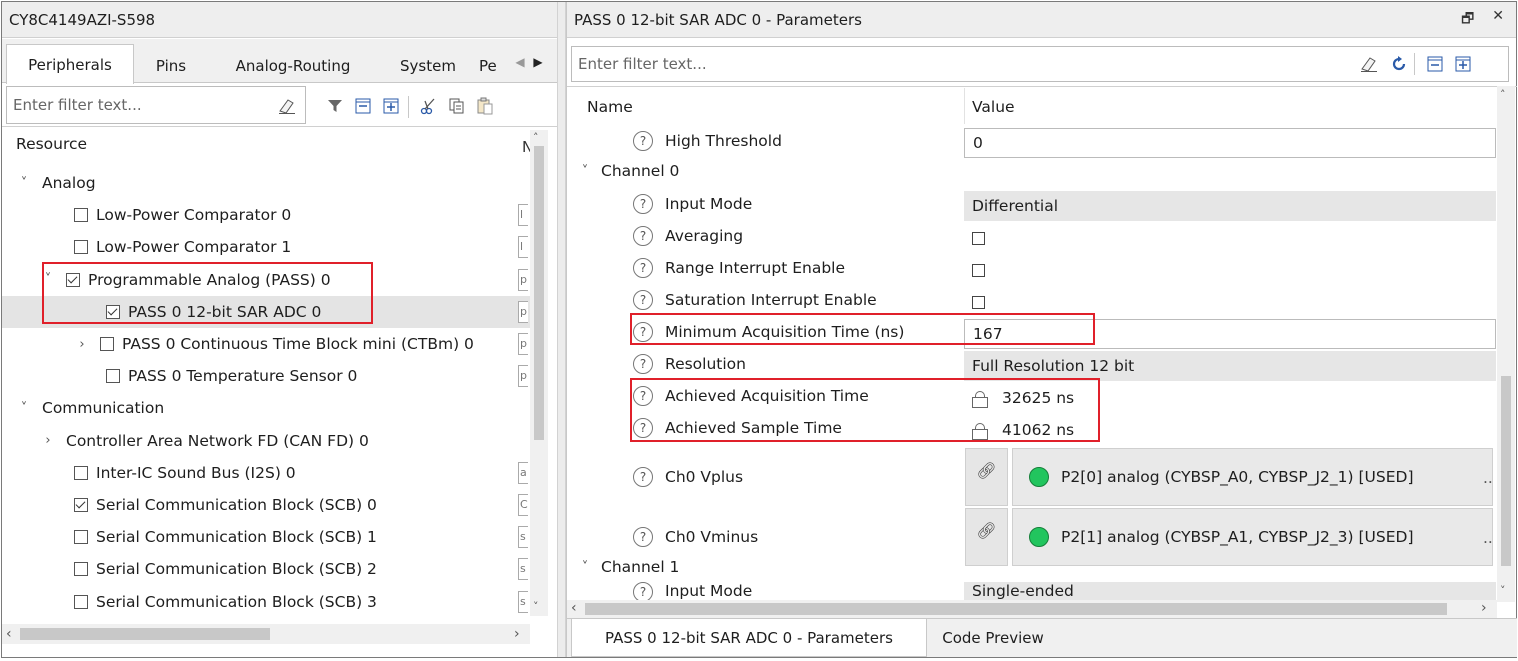 This screenshot has height=661, width=1518. What do you see at coordinates (523, 505) in the screenshot?
I see `value-cell-clipped: C` at bounding box center [523, 505].